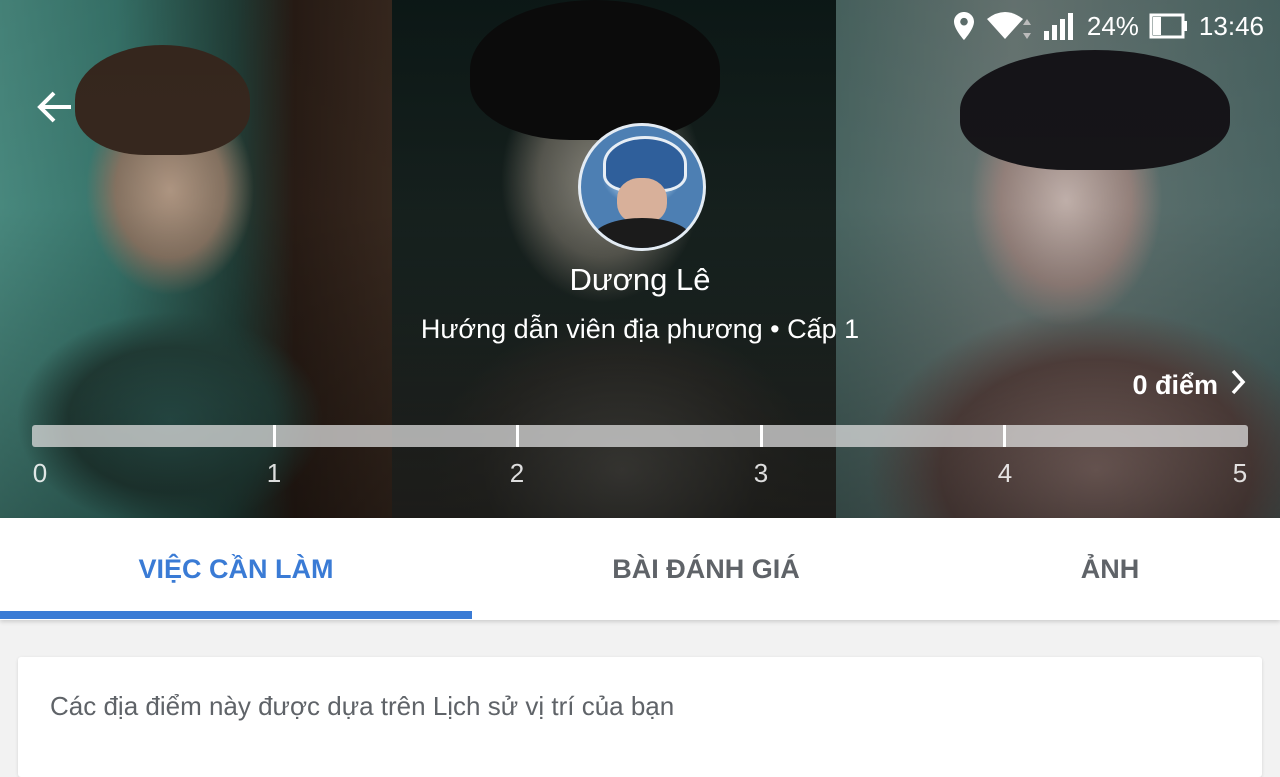  What do you see at coordinates (640, 329) in the screenshot?
I see `profile-level: Hướng dẫn viên địa phương • Cấp 1` at bounding box center [640, 329].